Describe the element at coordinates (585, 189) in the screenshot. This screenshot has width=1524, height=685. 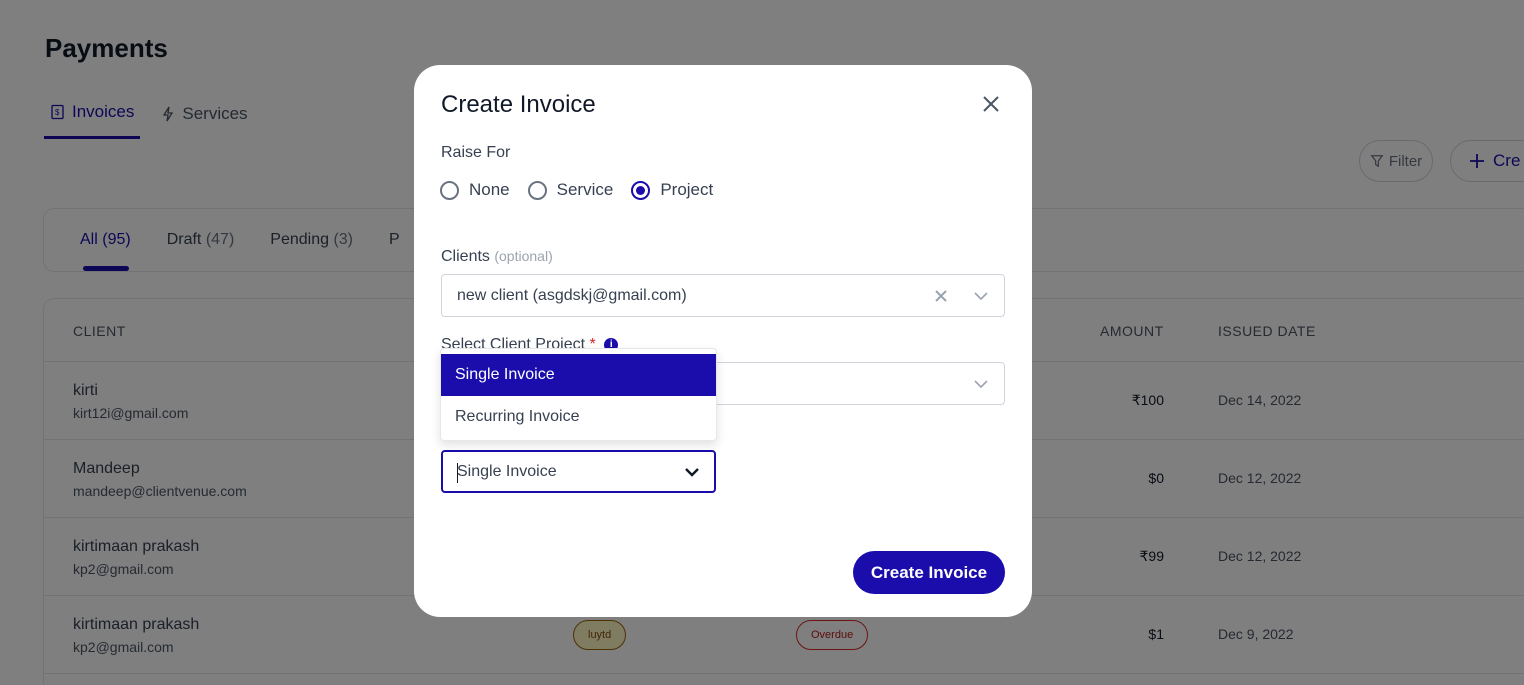
I see `radio-label: Service` at that location.